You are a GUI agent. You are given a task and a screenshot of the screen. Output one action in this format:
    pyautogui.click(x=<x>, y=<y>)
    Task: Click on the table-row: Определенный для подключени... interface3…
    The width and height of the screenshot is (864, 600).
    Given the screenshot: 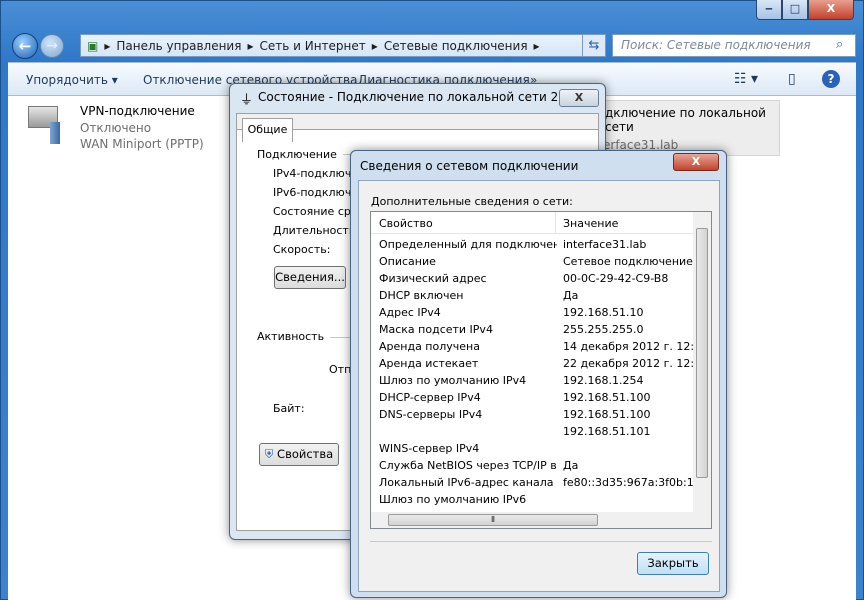 What is the action you would take?
    pyautogui.click(x=536, y=244)
    